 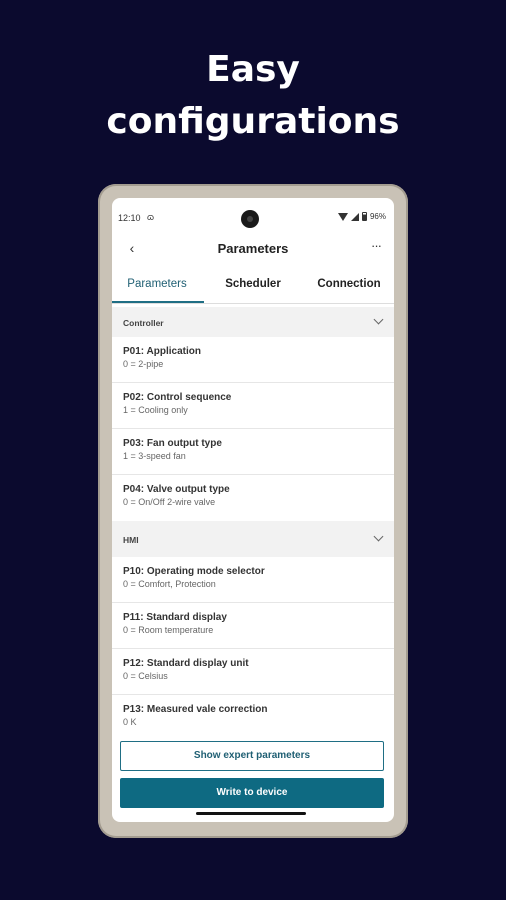 I want to click on page-title: Parameters, so click(x=253, y=248).